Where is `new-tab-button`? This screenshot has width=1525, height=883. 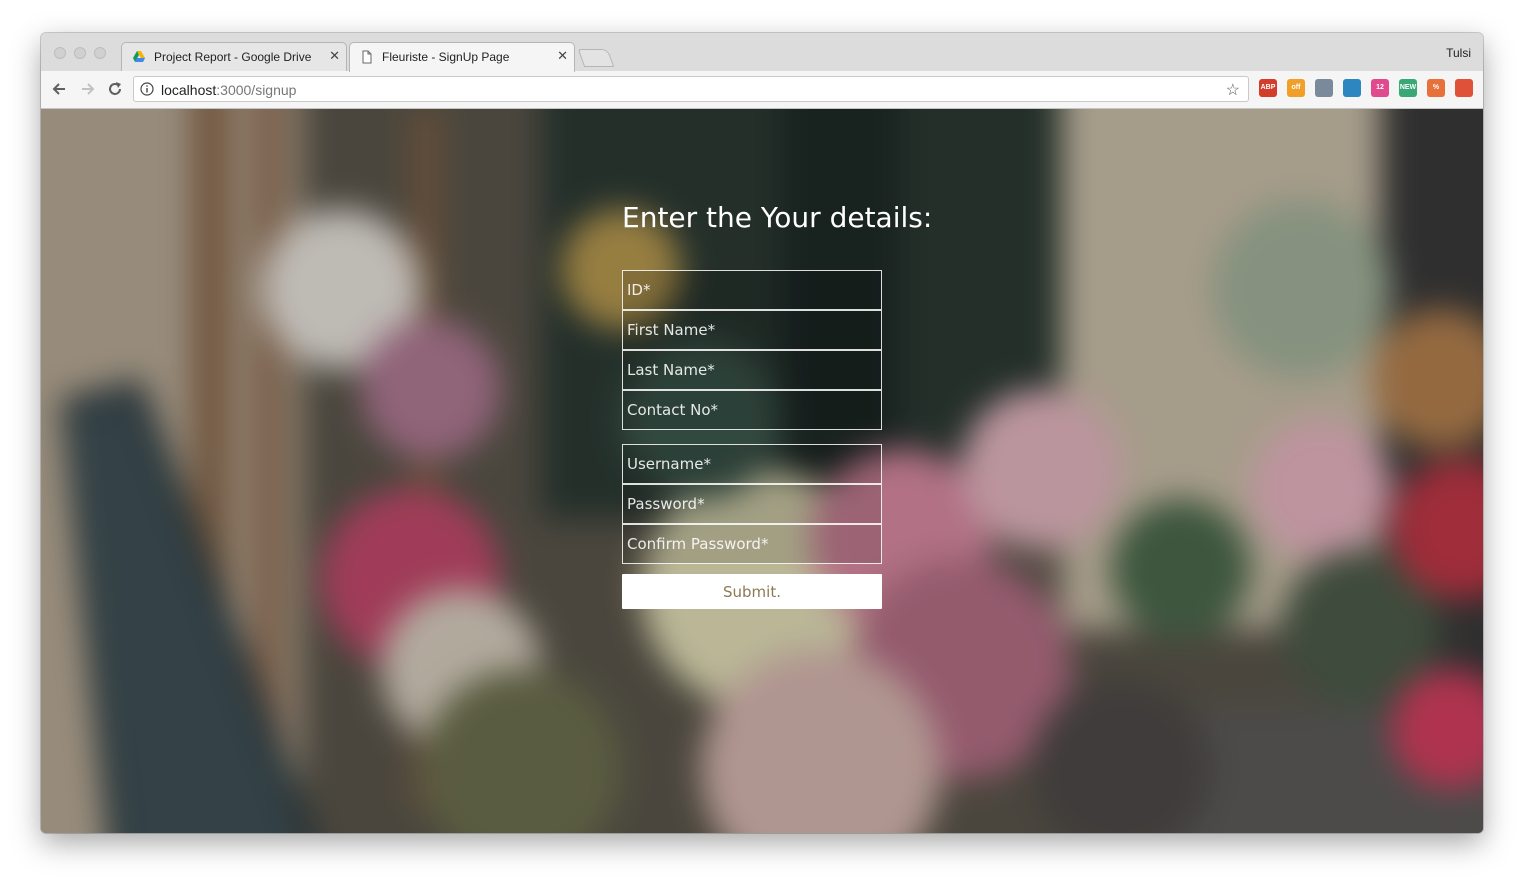 new-tab-button is located at coordinates (596, 58).